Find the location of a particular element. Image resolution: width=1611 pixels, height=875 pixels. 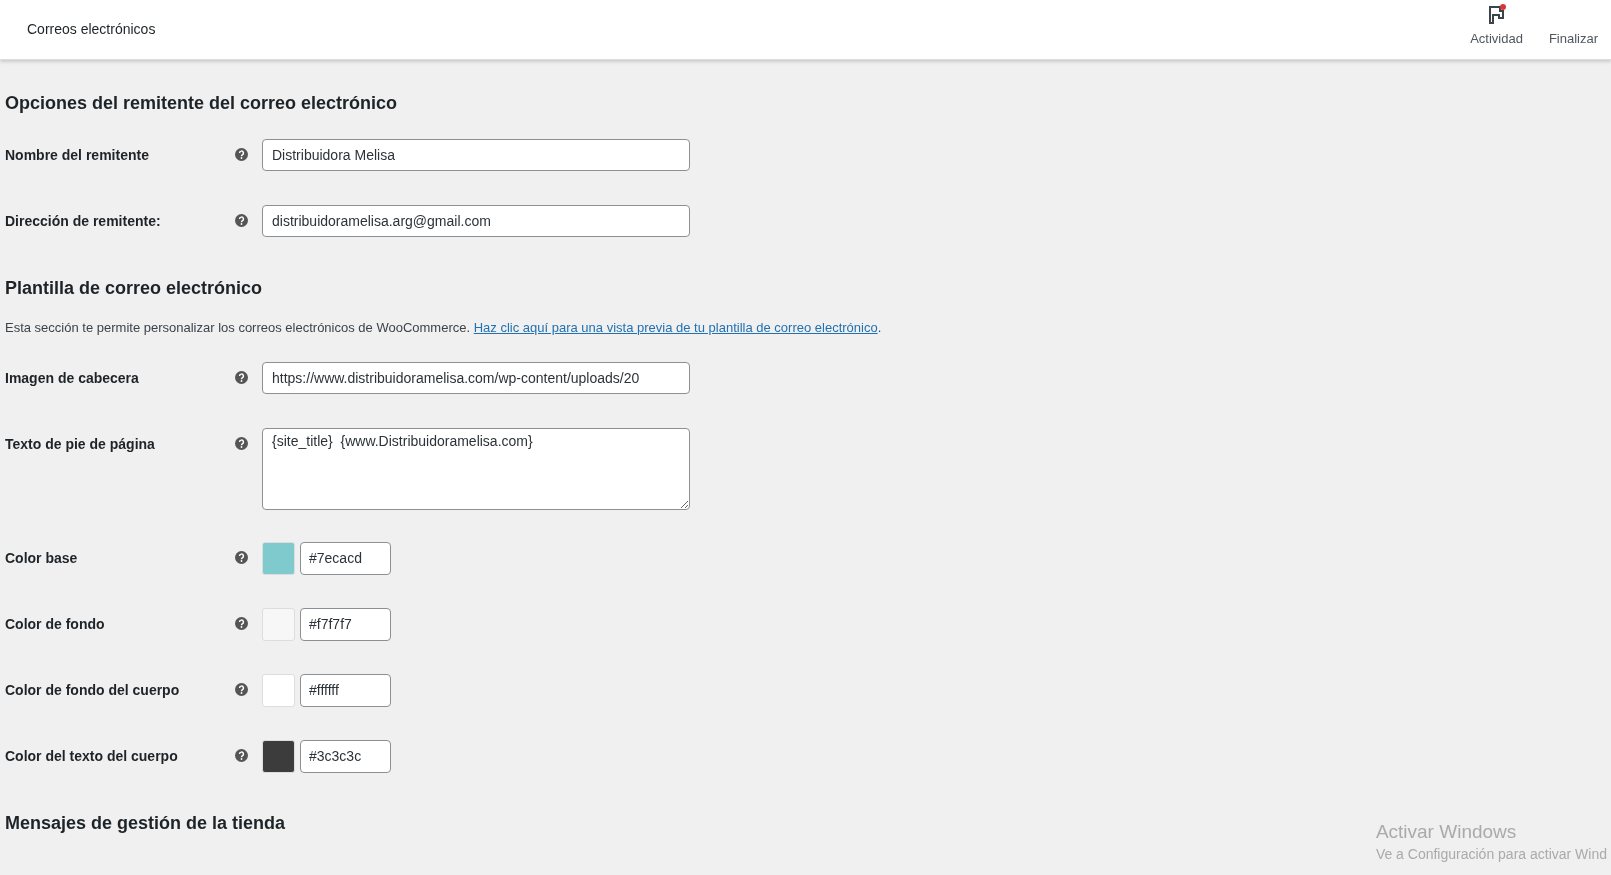

page-title: Correos electrónicos is located at coordinates (91, 29).